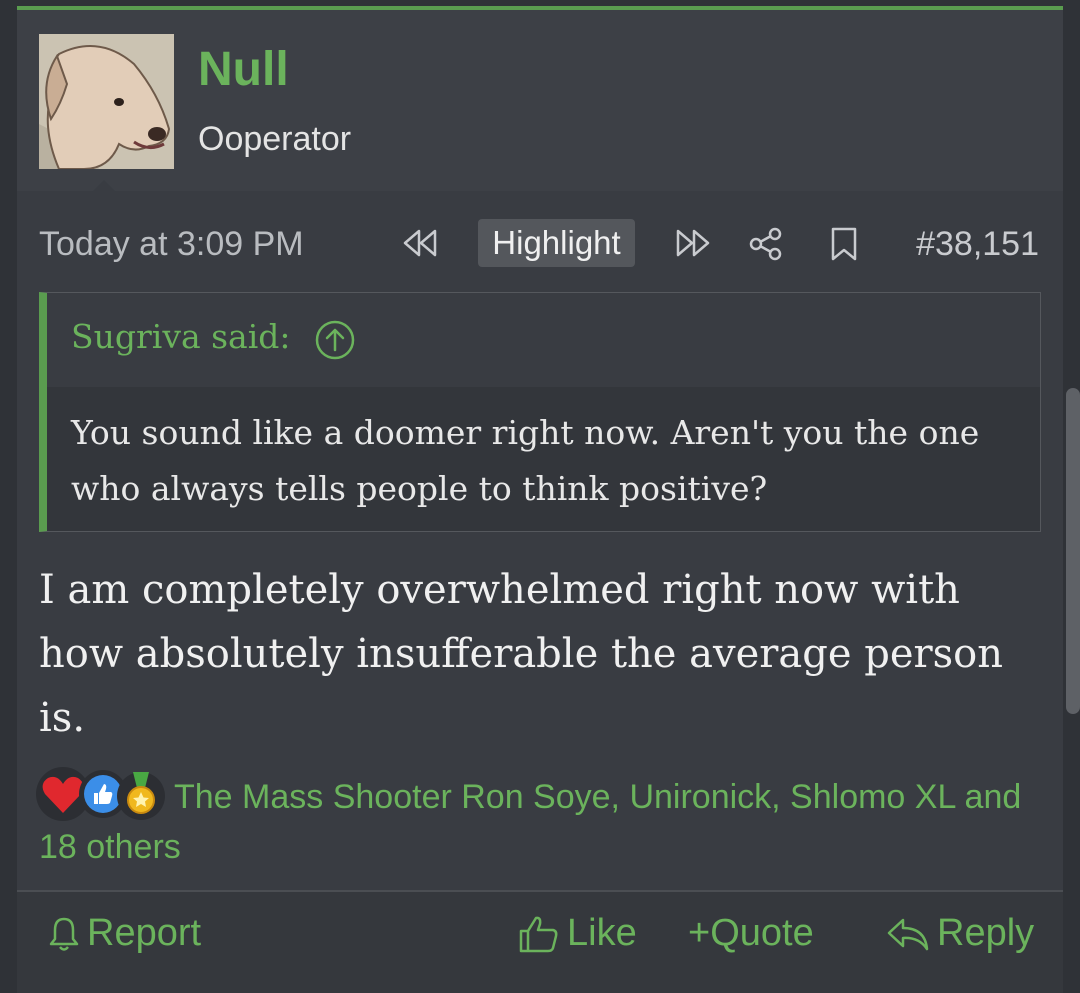  Describe the element at coordinates (538, 934) in the screenshot. I see `thumbs-up-outline-icon` at that location.